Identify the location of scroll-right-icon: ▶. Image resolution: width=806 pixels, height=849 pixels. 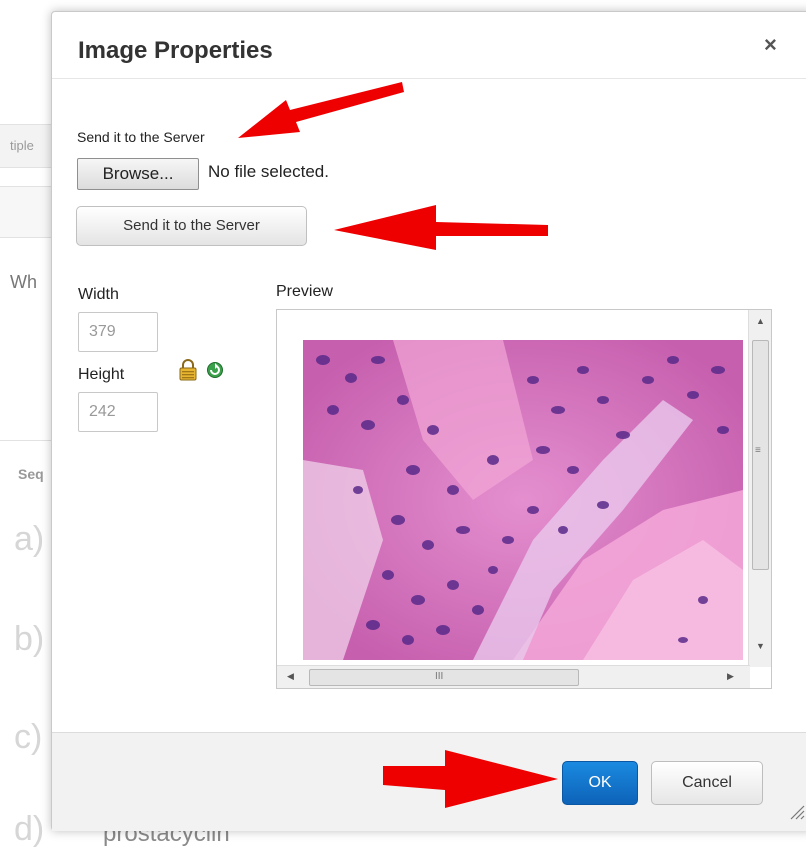
(730, 676).